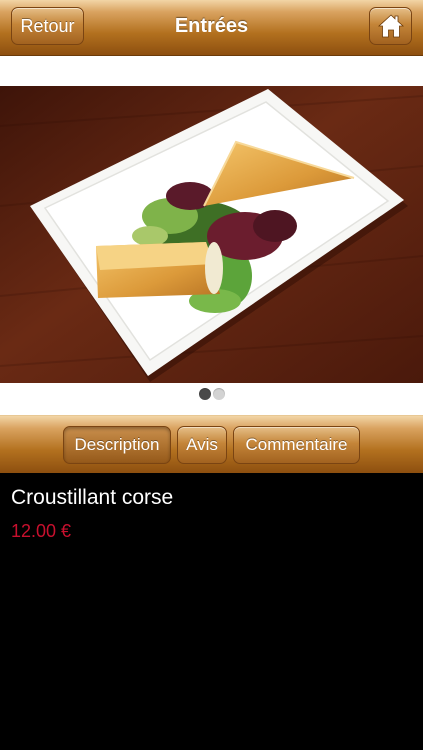 The height and width of the screenshot is (750, 423). I want to click on home-icon, so click(391, 26).